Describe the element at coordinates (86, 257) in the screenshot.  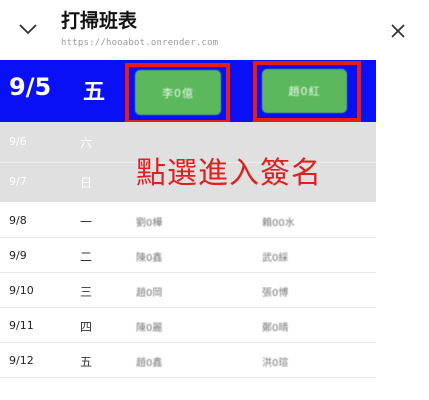
I see `row-weekday: 二` at that location.